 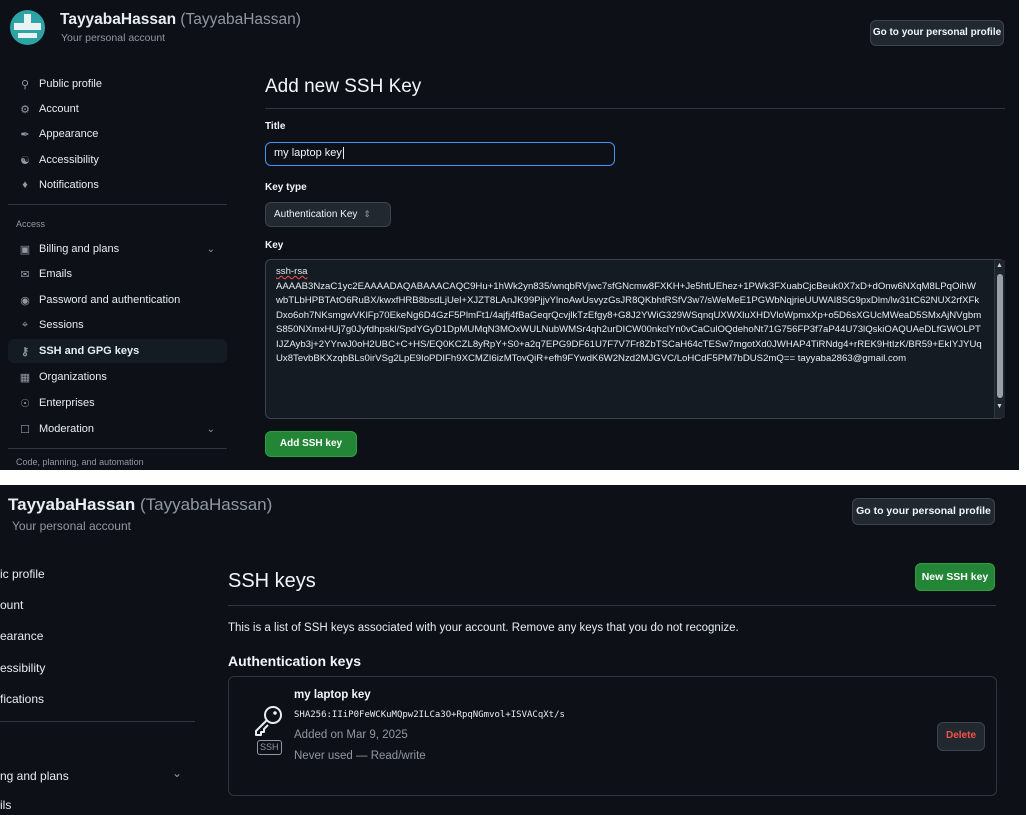 What do you see at coordinates (367, 214) in the screenshot?
I see `select-arrows-icon: ⇕` at bounding box center [367, 214].